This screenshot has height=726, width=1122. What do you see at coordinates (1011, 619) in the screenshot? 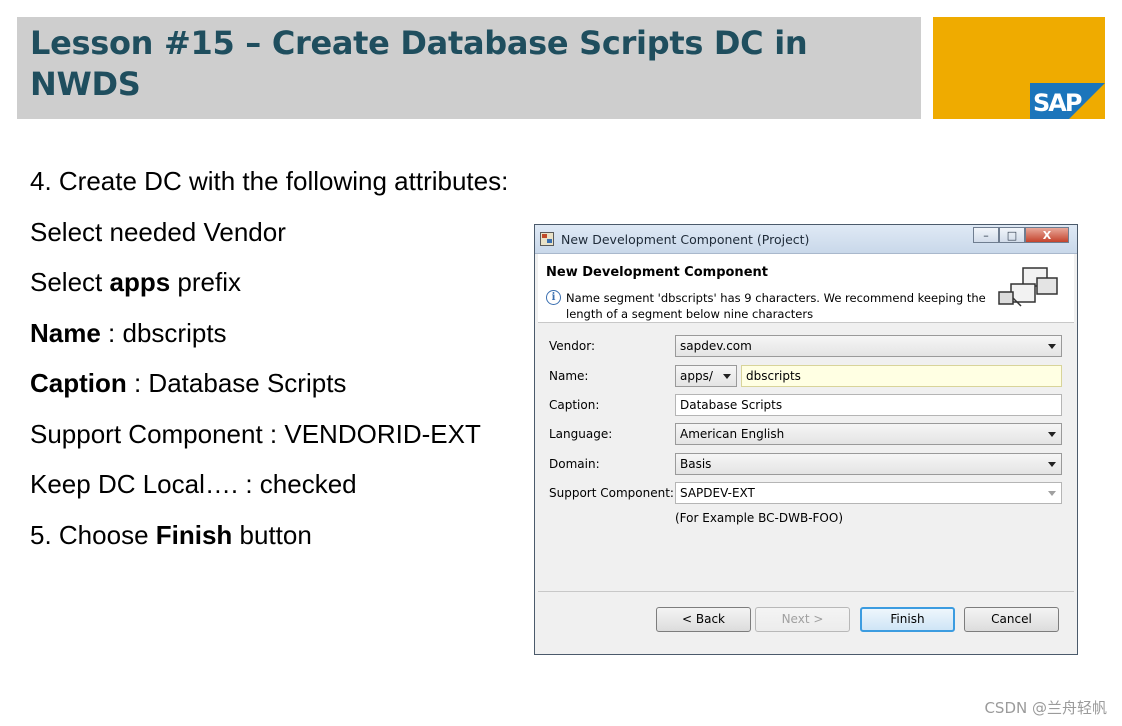
I see `cancel-button: Cancel` at bounding box center [1011, 619].